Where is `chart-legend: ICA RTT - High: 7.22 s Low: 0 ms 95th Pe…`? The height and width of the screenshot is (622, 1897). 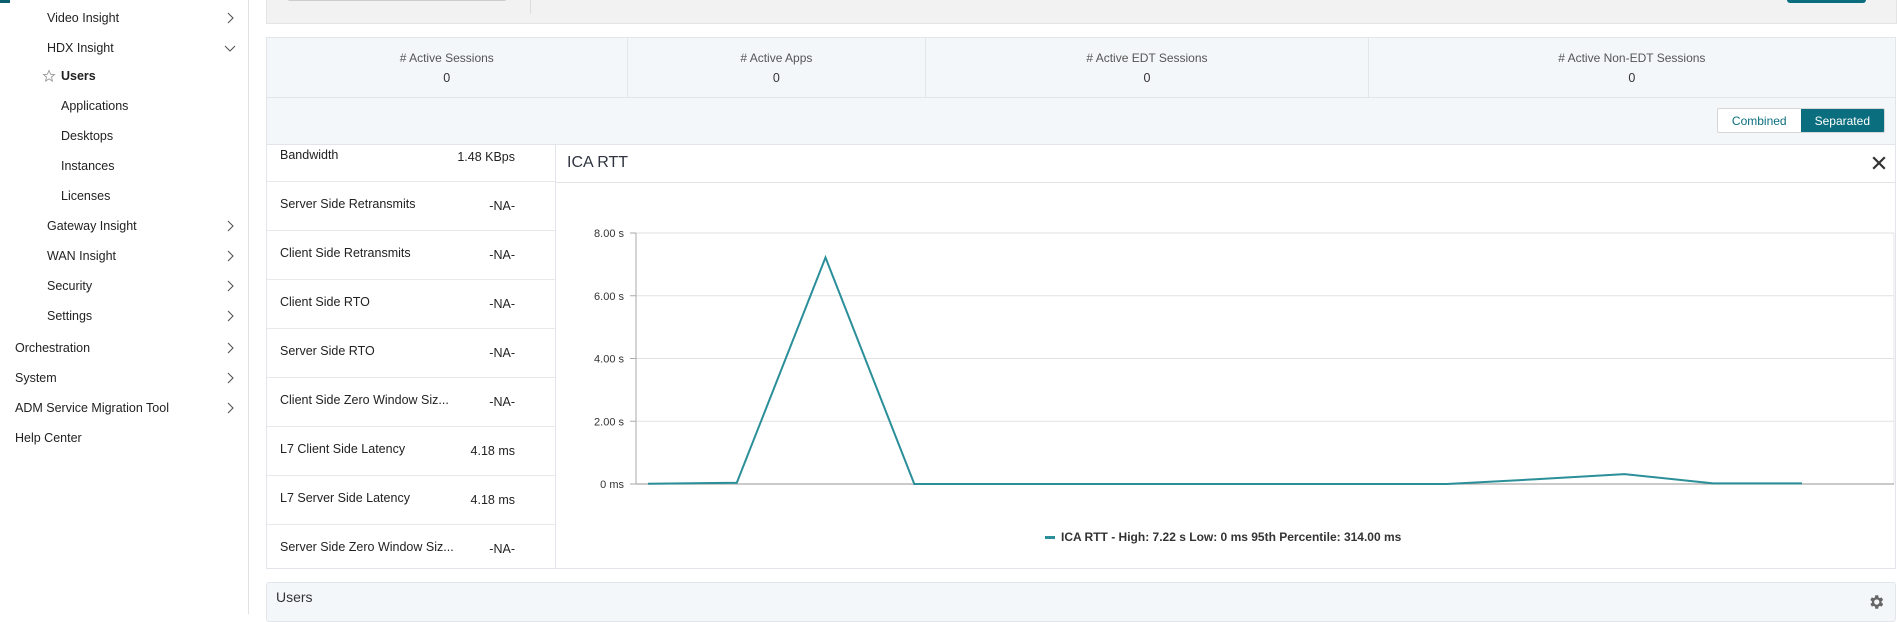 chart-legend: ICA RTT - High: 7.22 s Low: 0 ms 95th Pe… is located at coordinates (1223, 537).